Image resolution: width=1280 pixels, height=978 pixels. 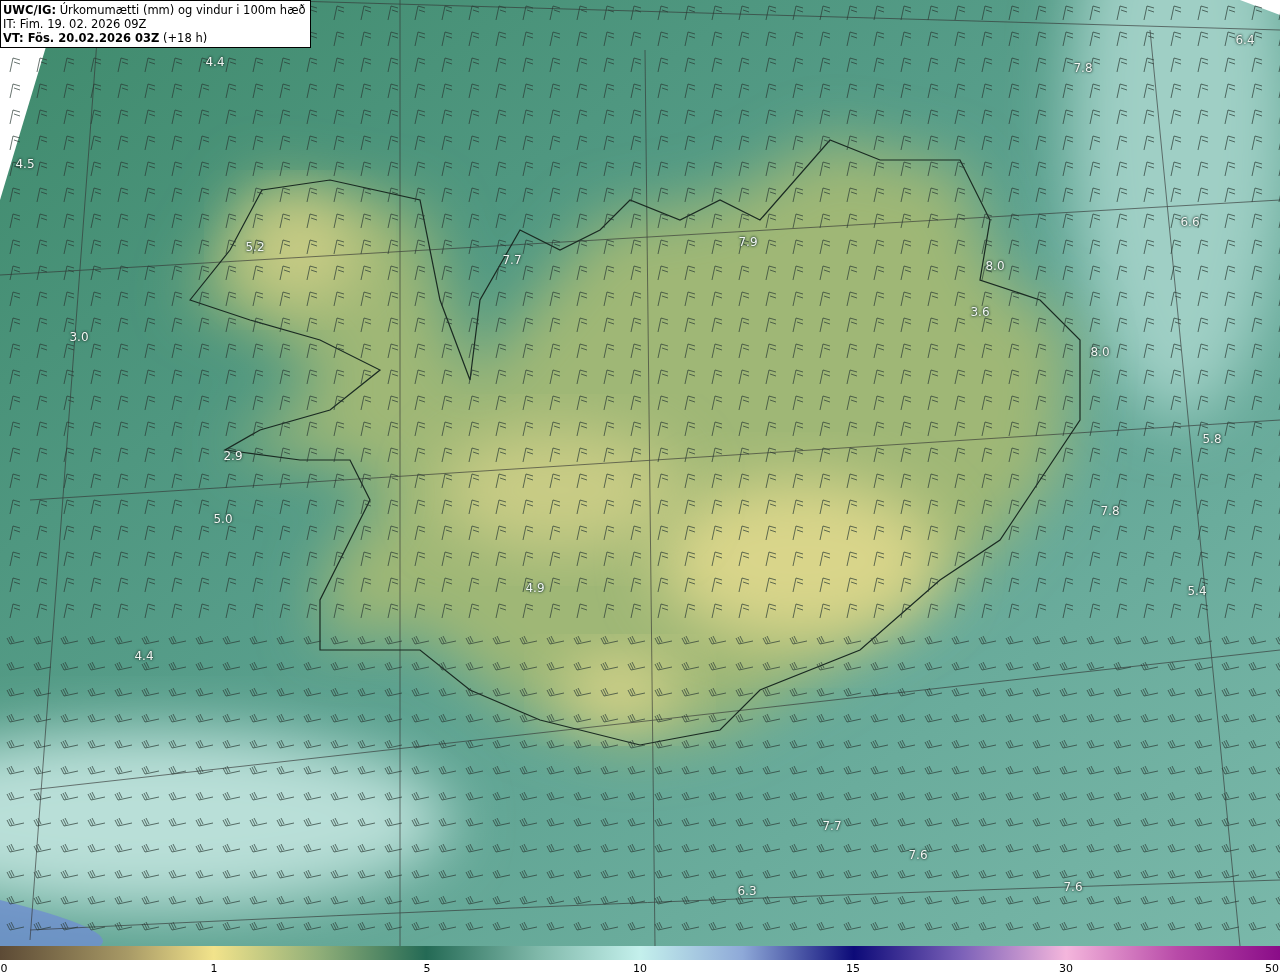 What do you see at coordinates (1190, 222) in the screenshot?
I see `value-label: 6.6` at bounding box center [1190, 222].